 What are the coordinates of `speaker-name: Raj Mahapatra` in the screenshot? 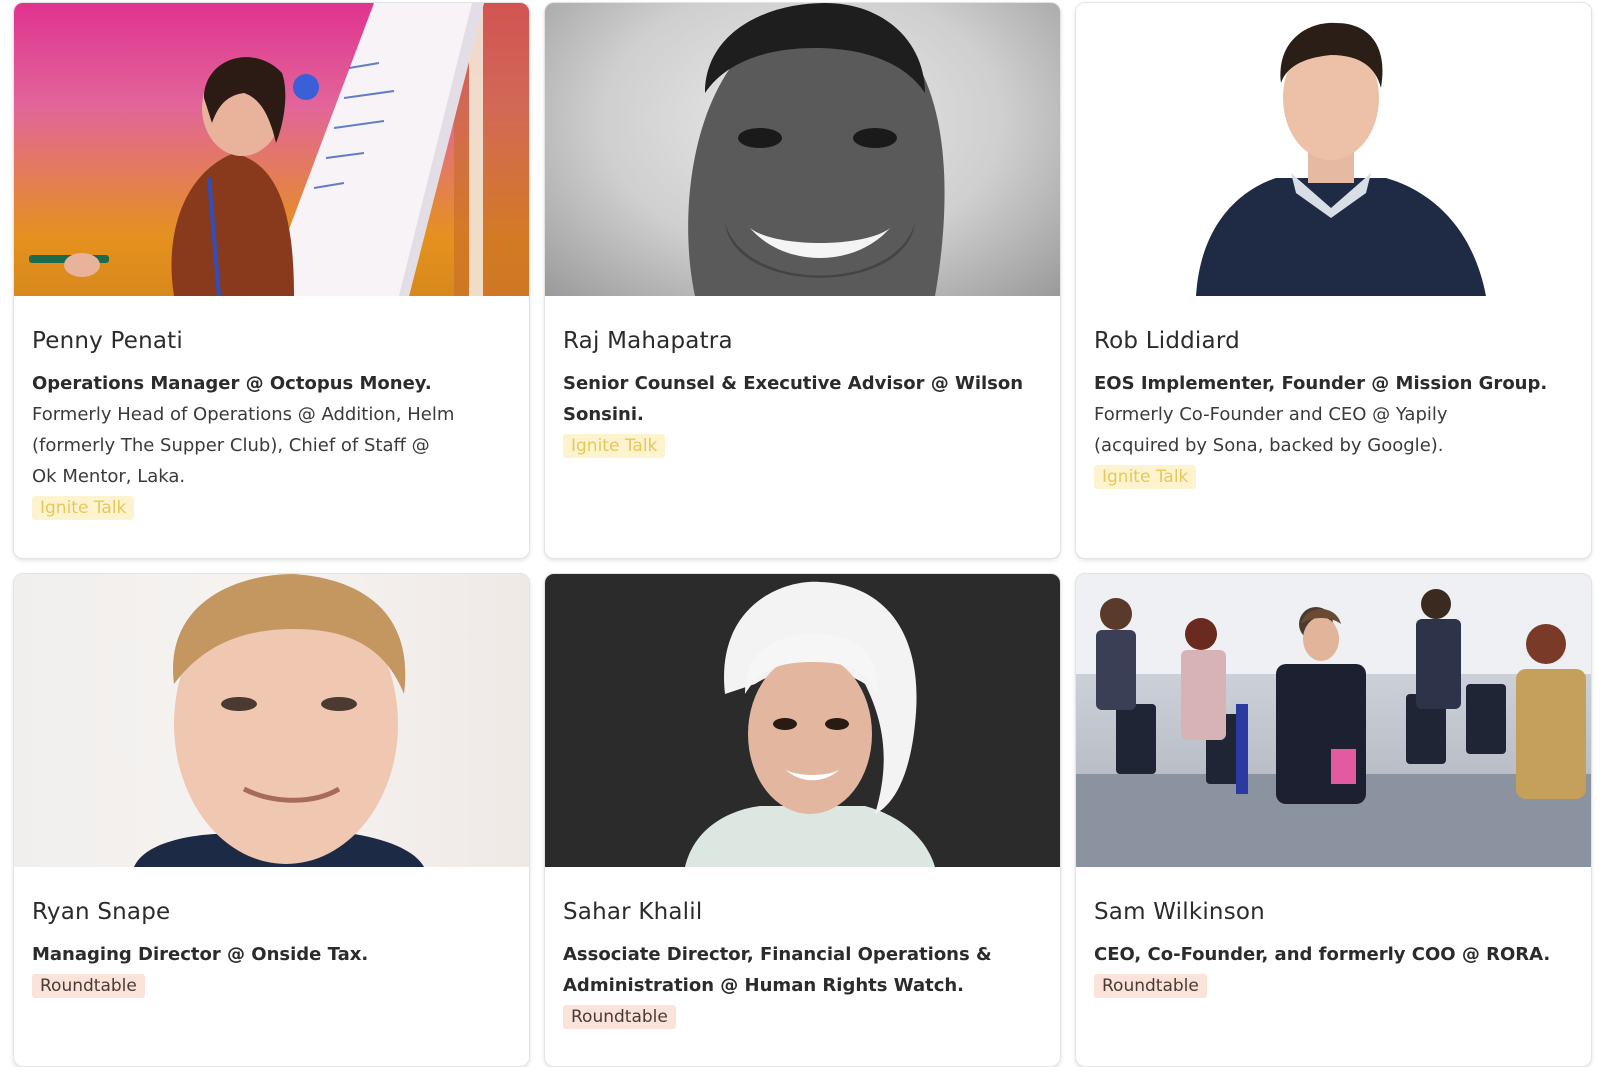 It's located at (648, 341).